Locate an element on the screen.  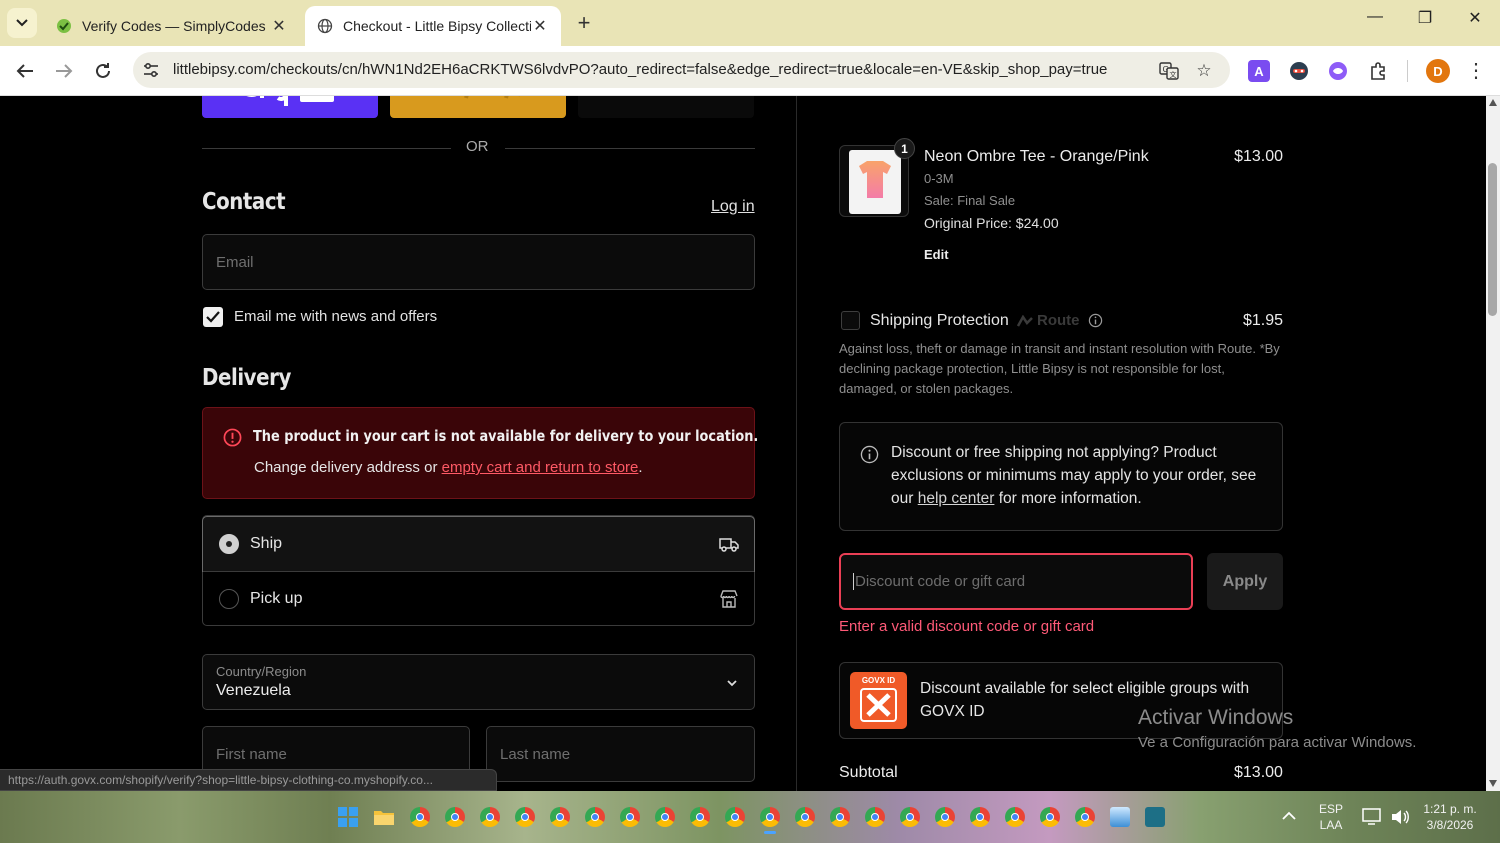
extensions-puzzle-icon is located at coordinates (1378, 71).